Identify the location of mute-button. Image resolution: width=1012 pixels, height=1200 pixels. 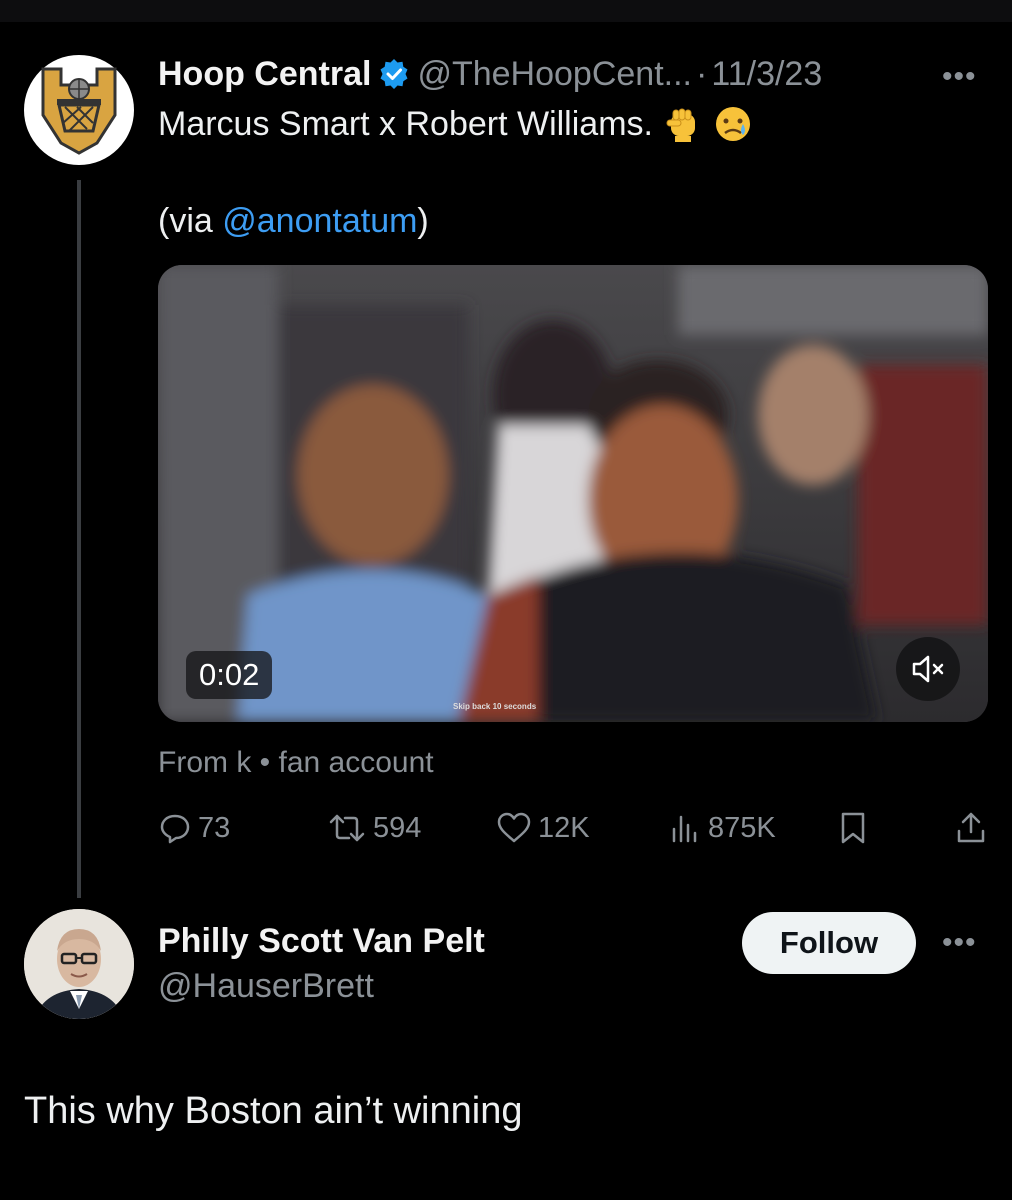
(928, 669).